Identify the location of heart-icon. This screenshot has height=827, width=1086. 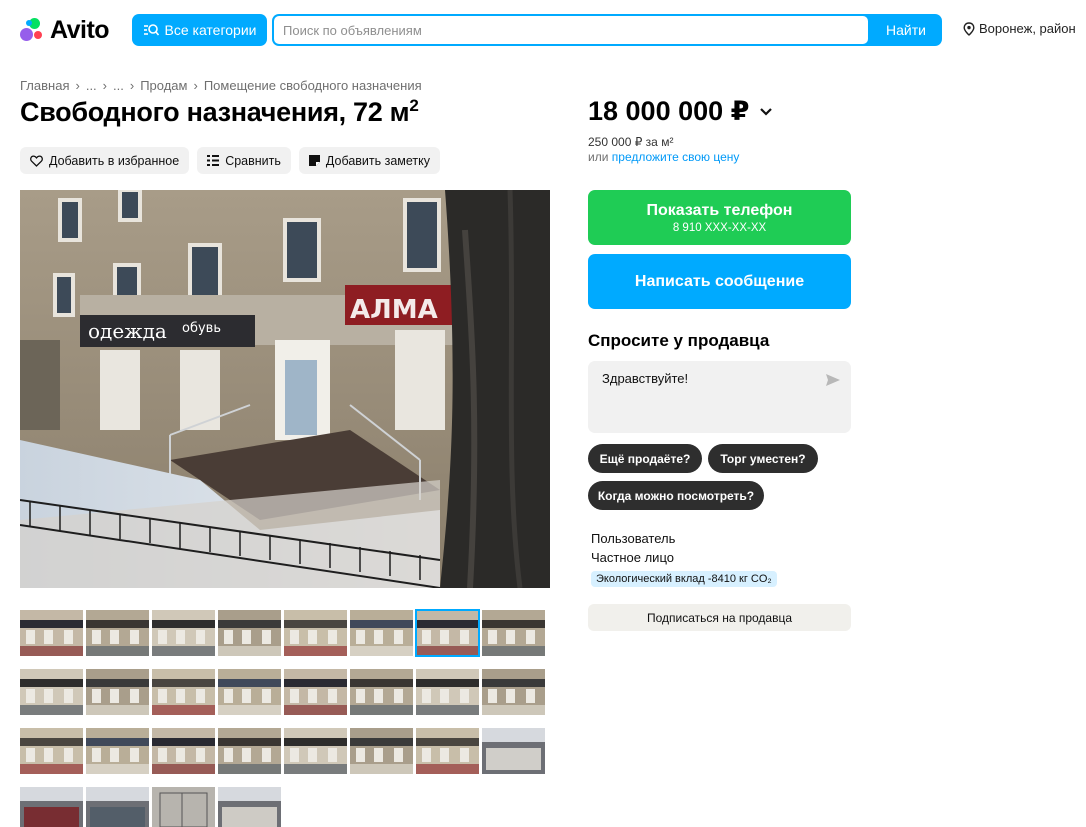
(36, 161).